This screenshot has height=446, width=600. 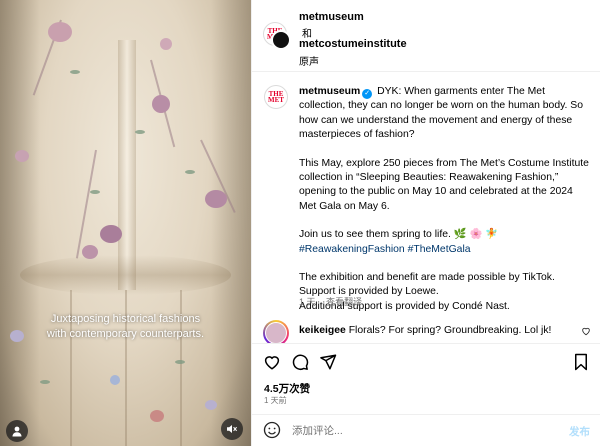 What do you see at coordinates (426, 359) in the screenshot?
I see `action-bar` at bounding box center [426, 359].